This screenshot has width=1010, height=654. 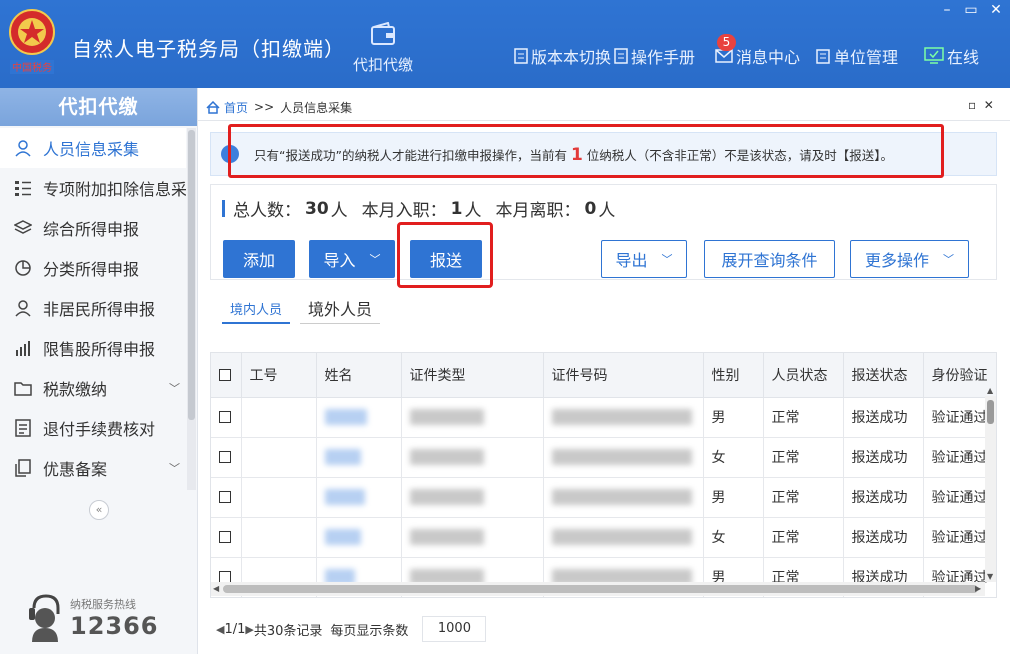 I want to click on col-header: 报送状态, so click(x=883, y=375).